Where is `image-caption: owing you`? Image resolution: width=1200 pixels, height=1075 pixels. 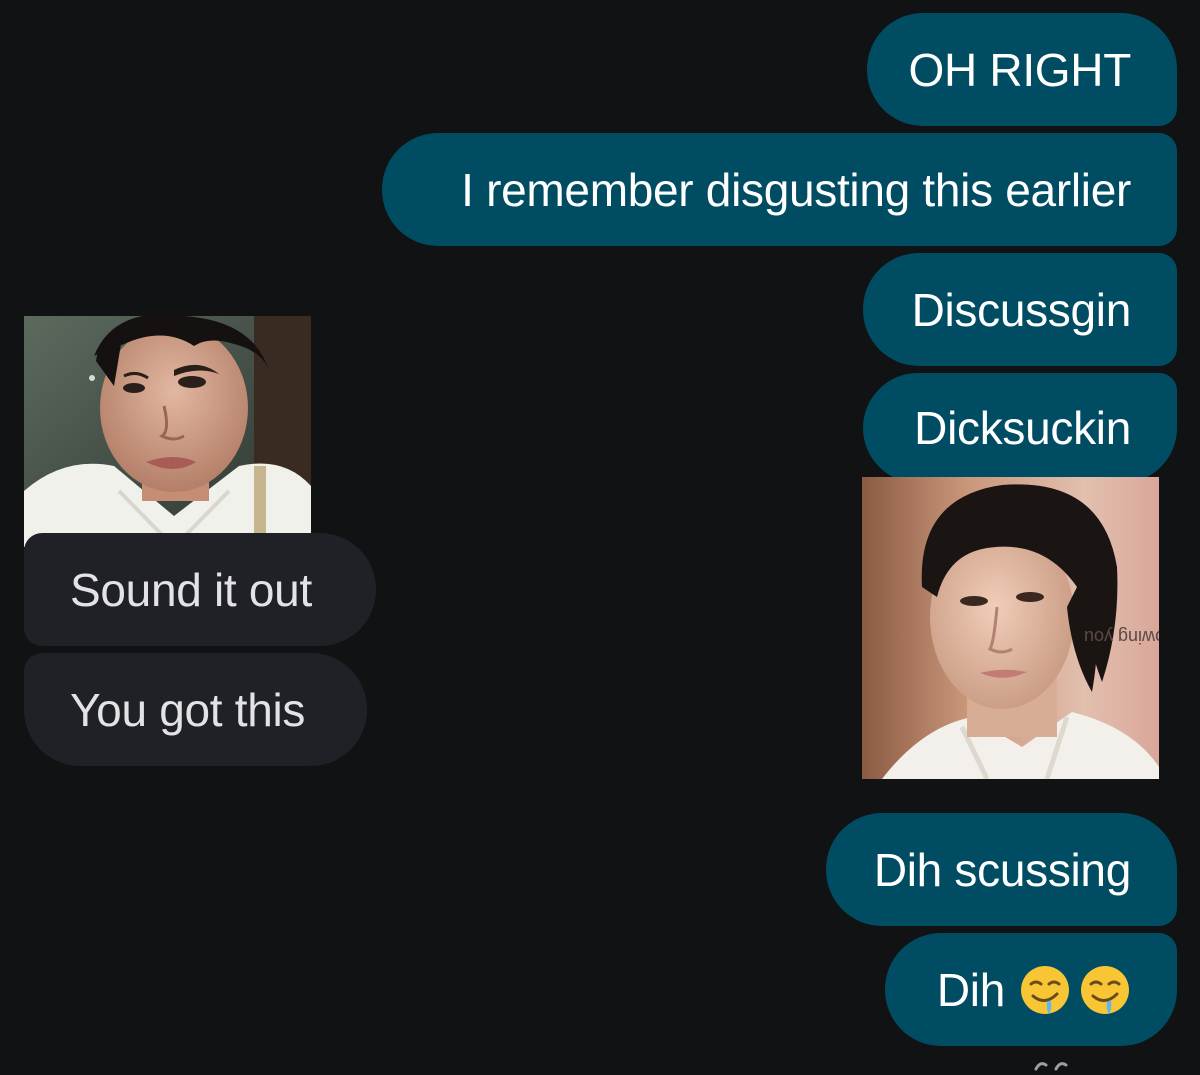 image-caption: owing you is located at coordinates (1121, 637).